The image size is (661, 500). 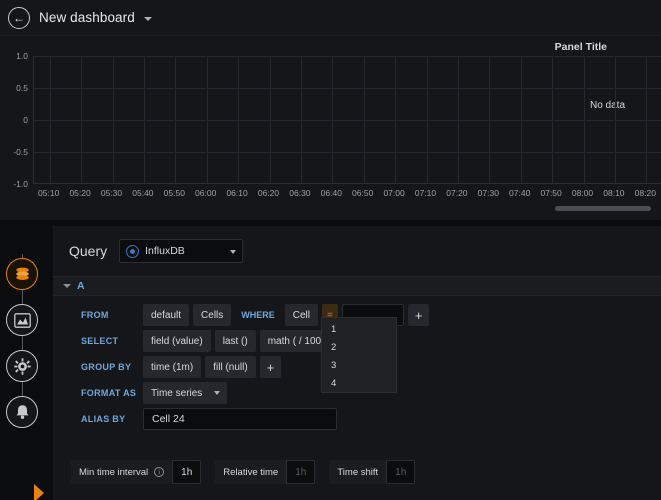 What do you see at coordinates (22, 56) in the screenshot?
I see `y-tick-label: 1.0` at bounding box center [22, 56].